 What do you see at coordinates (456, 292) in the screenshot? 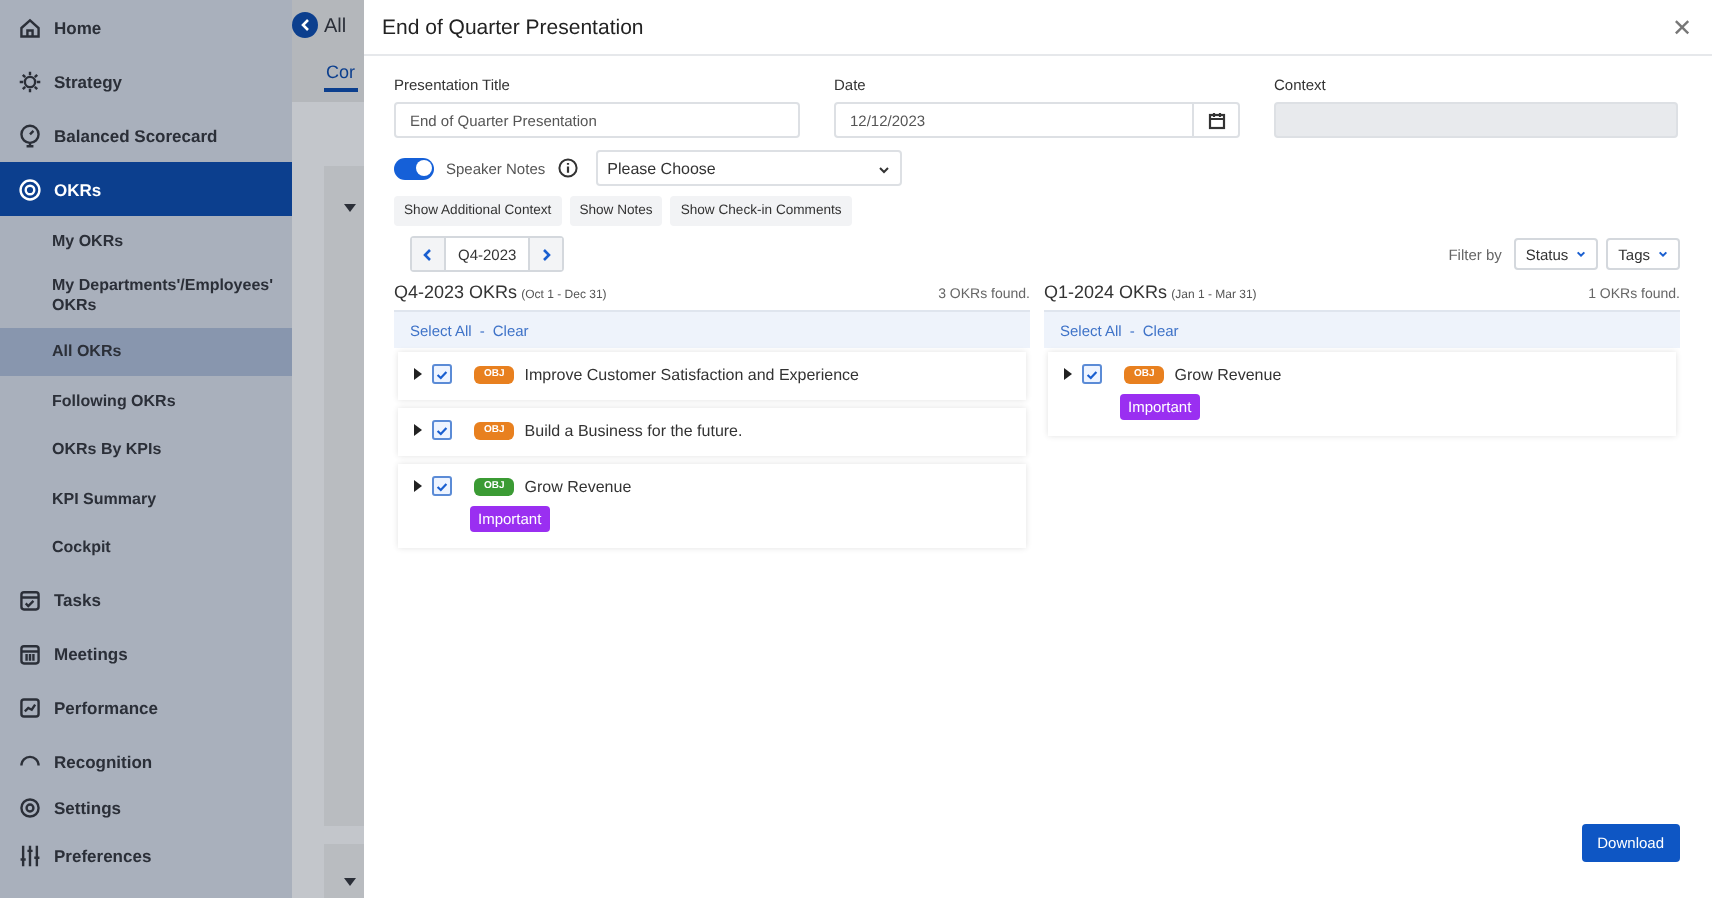
I see `column-title: Q4-2023 OKRs` at bounding box center [456, 292].